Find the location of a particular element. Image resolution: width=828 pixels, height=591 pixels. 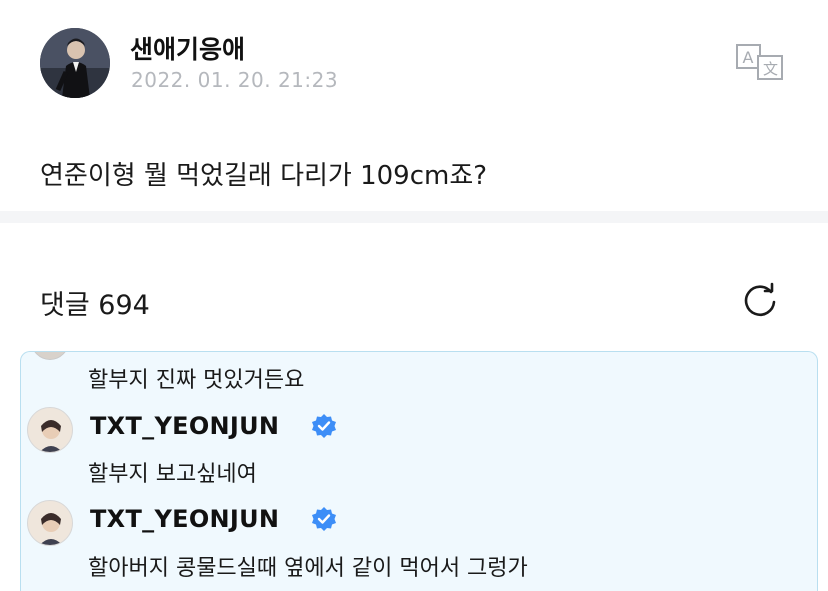

author-avatar is located at coordinates (75, 63).